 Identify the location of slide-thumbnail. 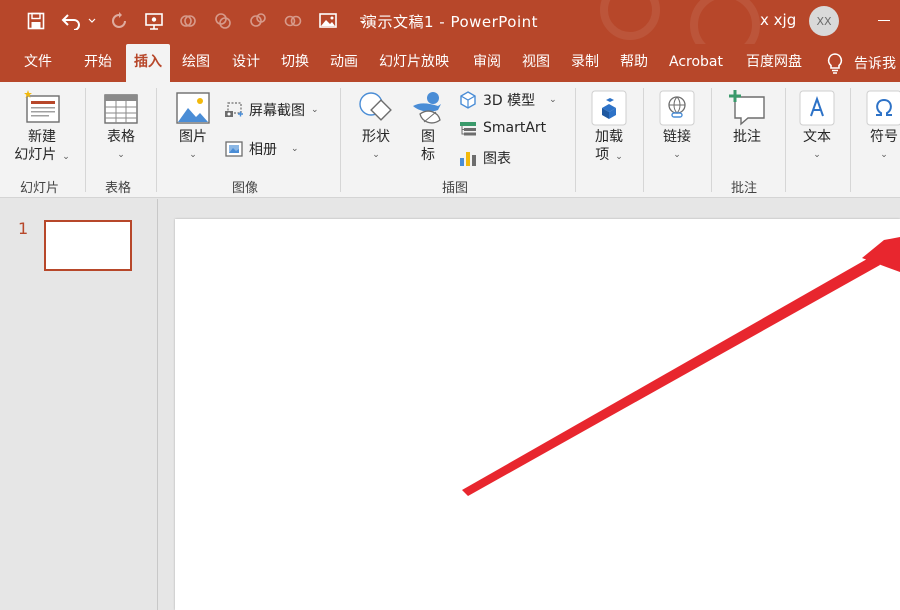
(88, 245).